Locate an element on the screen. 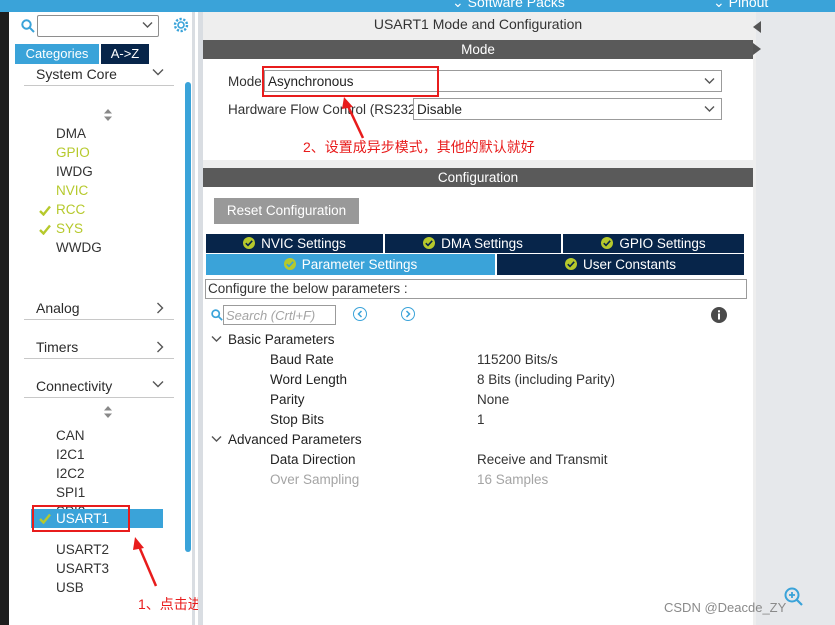  group-timers: Timers is located at coordinates (99, 348).